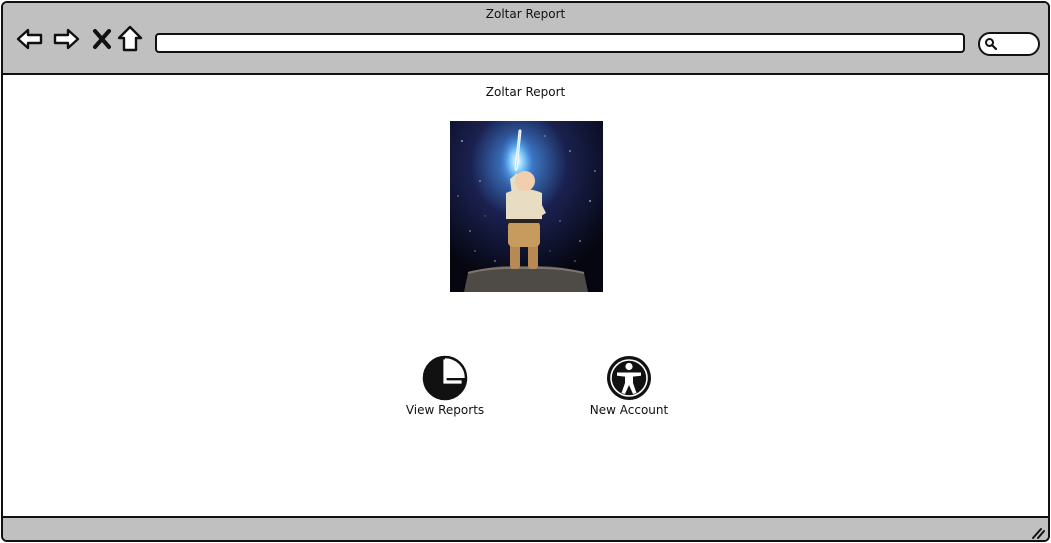  I want to click on search-icon, so click(991, 44).